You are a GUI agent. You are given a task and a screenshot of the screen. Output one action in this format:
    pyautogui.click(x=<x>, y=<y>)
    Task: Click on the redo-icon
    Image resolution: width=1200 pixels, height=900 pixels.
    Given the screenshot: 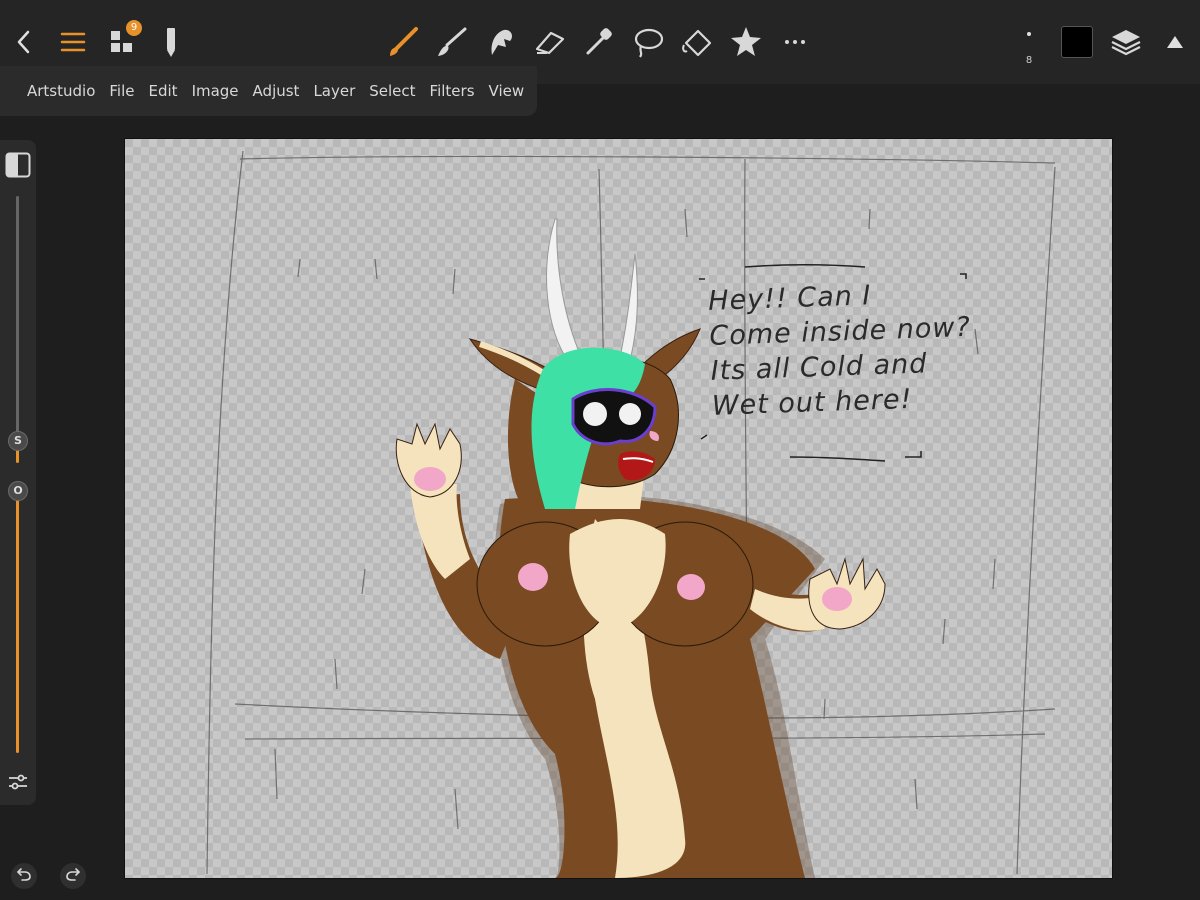 What is the action you would take?
    pyautogui.click(x=73, y=876)
    